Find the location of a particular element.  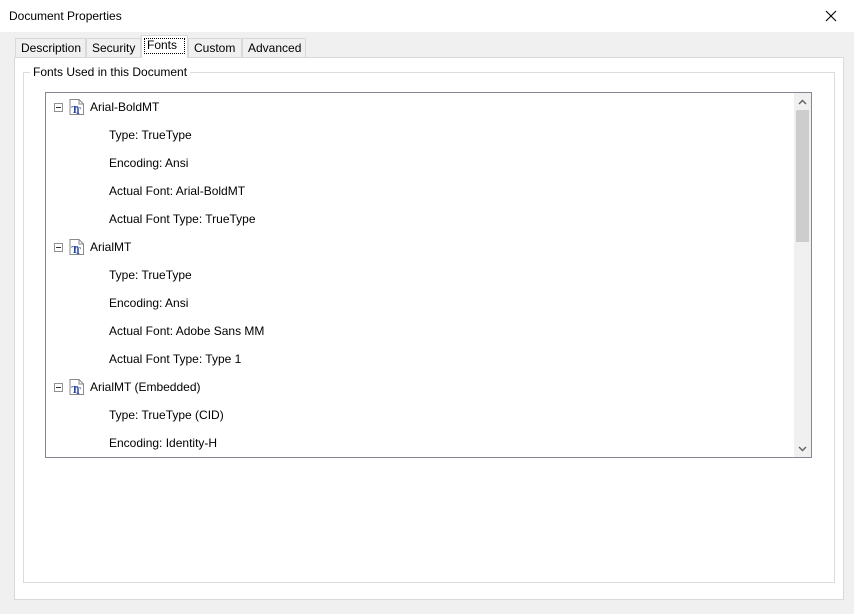

tab-label: Description is located at coordinates (51, 48).